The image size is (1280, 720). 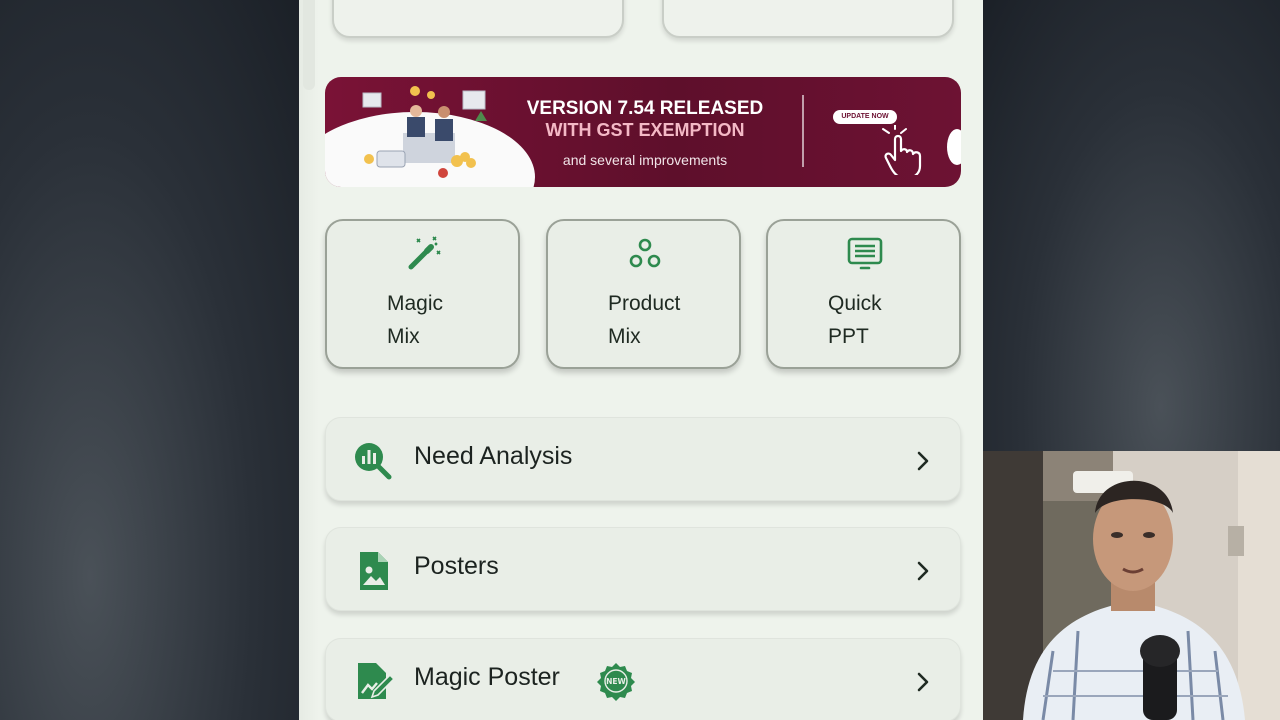 What do you see at coordinates (424, 132) in the screenshot?
I see `meeting-illustration` at bounding box center [424, 132].